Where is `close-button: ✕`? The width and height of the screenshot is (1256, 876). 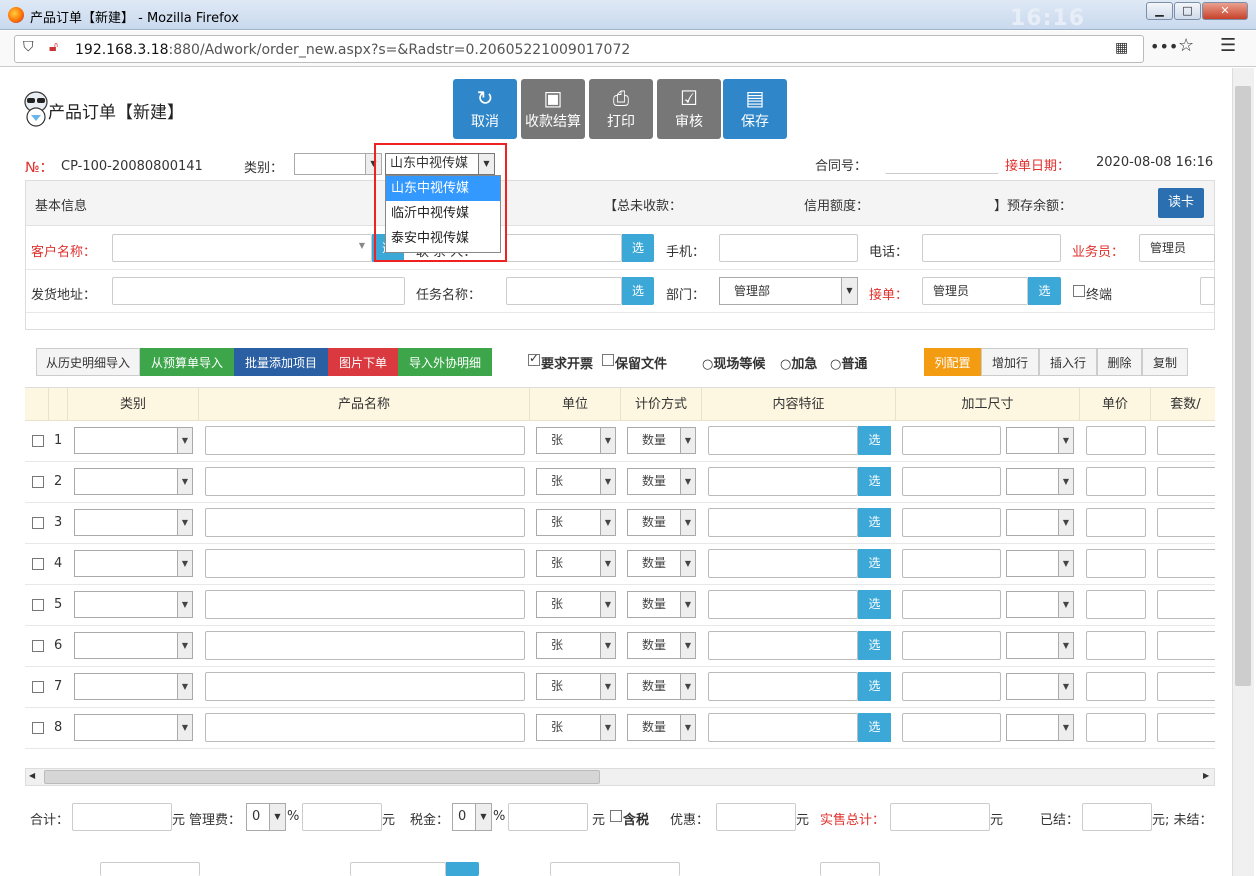
close-button: ✕ is located at coordinates (1225, 11).